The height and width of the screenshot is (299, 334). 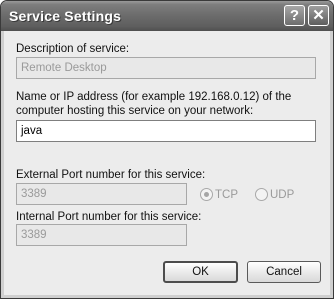 What do you see at coordinates (206, 194) in the screenshot?
I see `tcp-radio` at bounding box center [206, 194].